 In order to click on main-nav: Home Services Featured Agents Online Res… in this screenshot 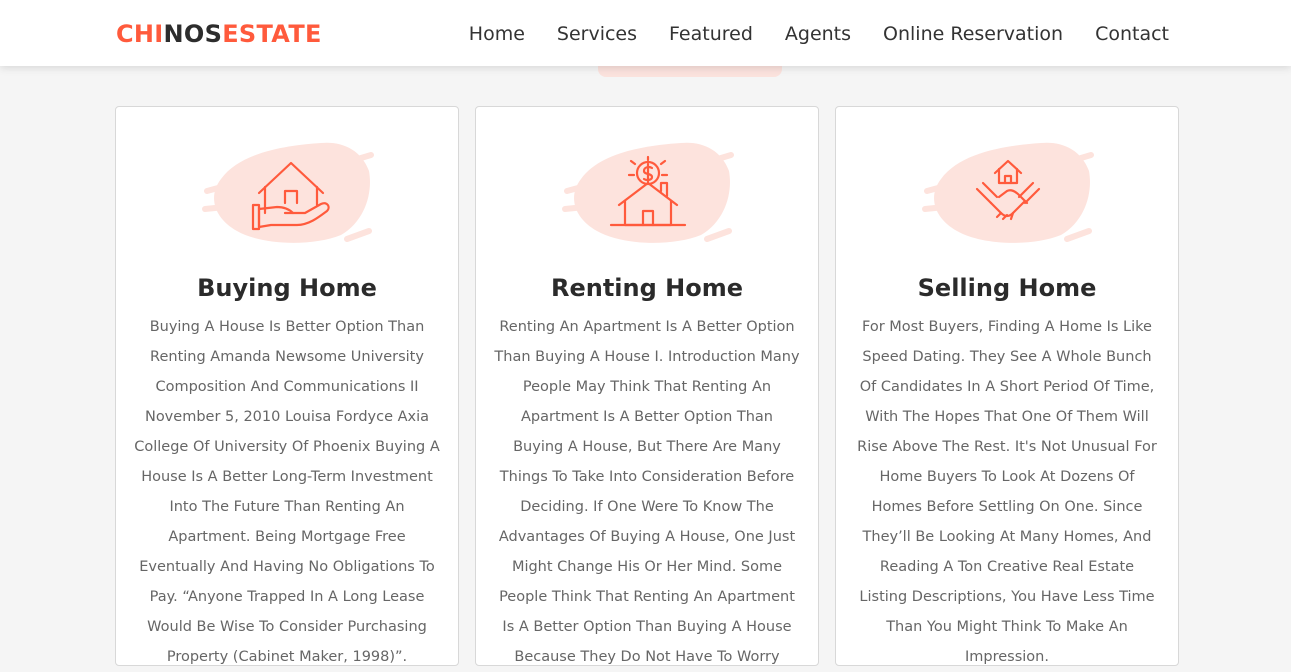, I will do `click(819, 34)`.